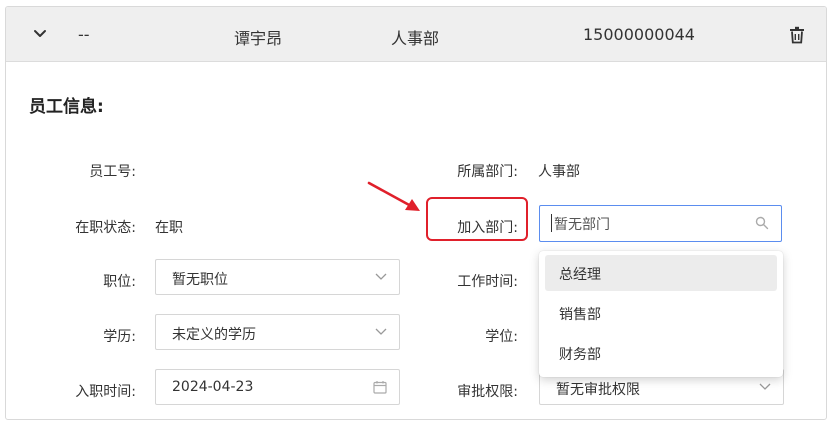 This screenshot has height=426, width=832. What do you see at coordinates (84, 34) in the screenshot?
I see `header-col1: --` at bounding box center [84, 34].